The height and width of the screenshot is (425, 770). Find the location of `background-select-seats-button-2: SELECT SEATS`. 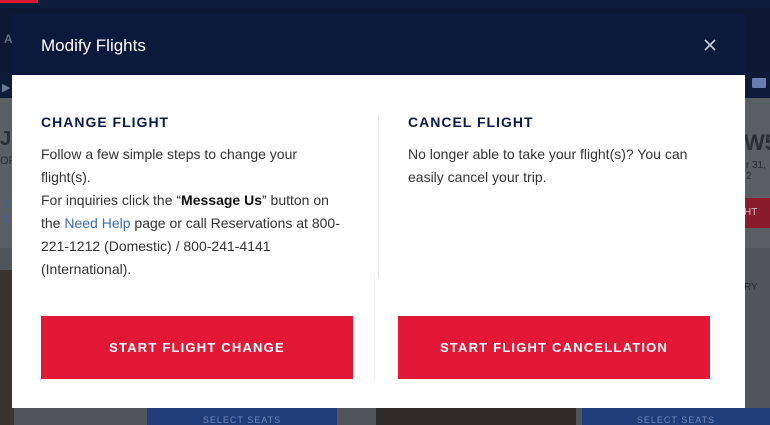

background-select-seats-button-2: SELECT SEATS is located at coordinates (676, 416).